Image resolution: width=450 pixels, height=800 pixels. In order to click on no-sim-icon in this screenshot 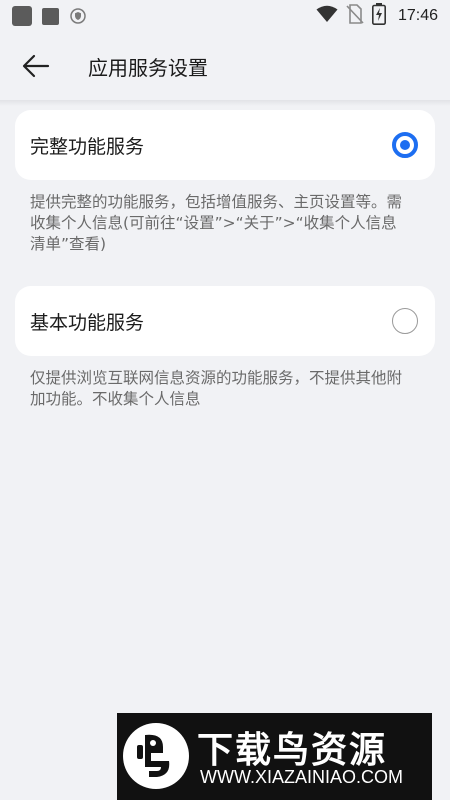, I will do `click(355, 16)`.